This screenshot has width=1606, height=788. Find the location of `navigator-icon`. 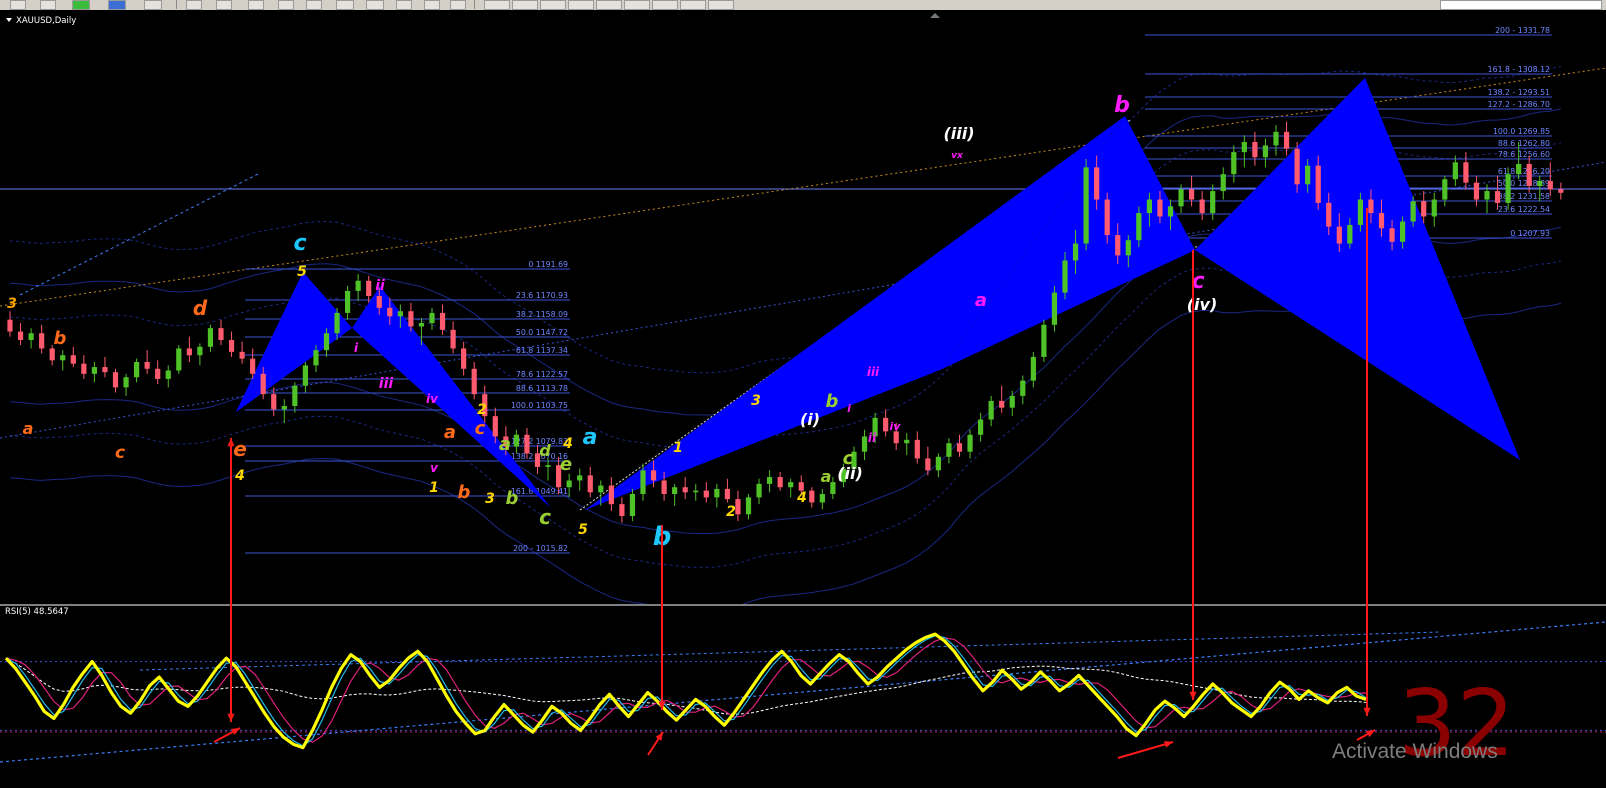

navigator-icon is located at coordinates (117, 5).